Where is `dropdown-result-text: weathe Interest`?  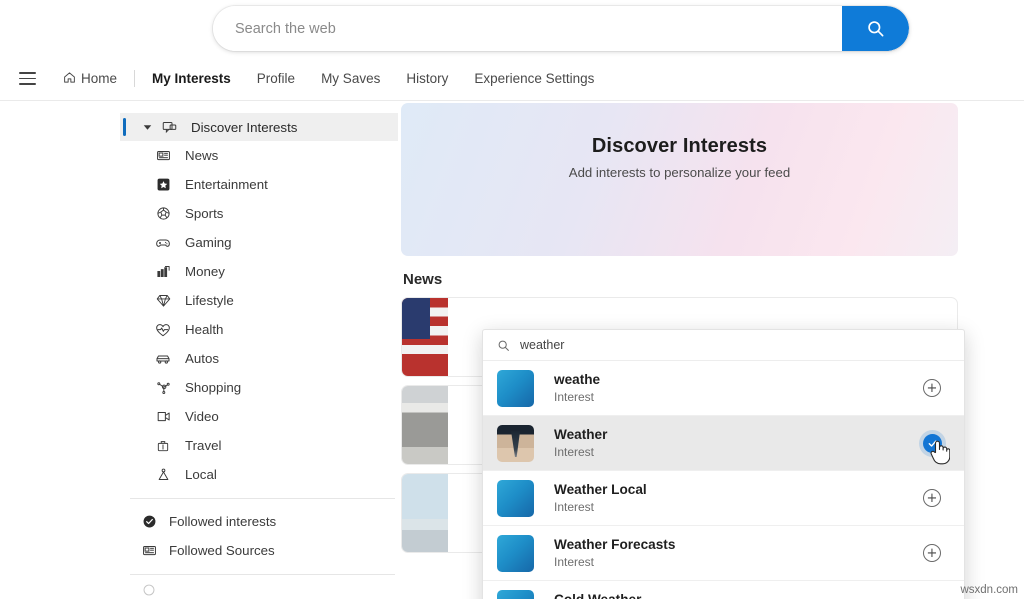
dropdown-result-text: weathe Interest is located at coordinates (577, 388).